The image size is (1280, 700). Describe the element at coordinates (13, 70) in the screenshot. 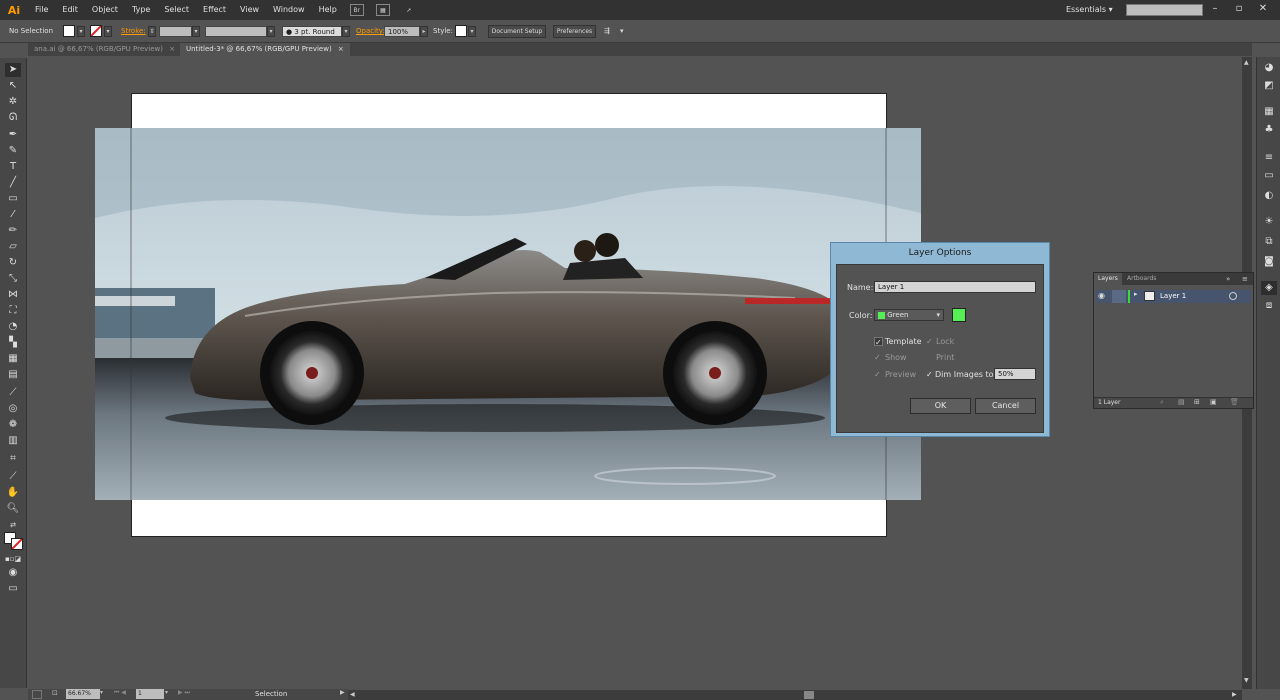

I see `selection-tool-icon: ➤` at that location.